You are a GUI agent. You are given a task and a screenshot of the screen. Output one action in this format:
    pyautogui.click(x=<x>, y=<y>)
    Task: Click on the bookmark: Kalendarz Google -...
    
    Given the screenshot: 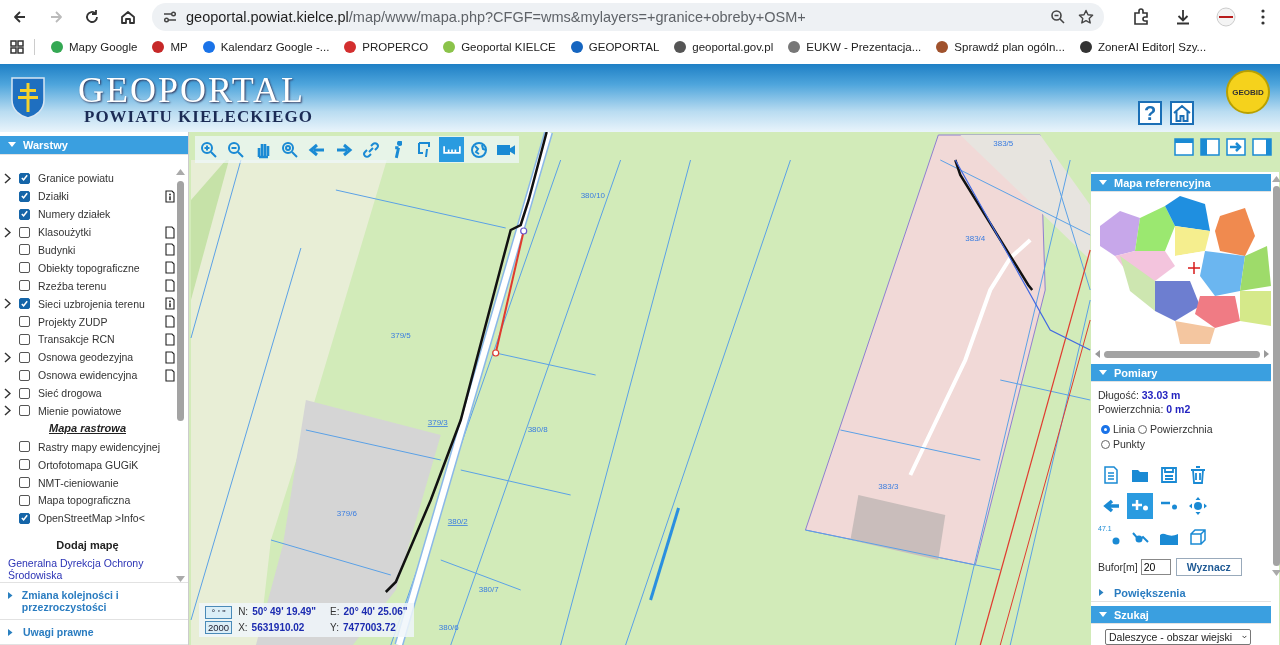 What is the action you would take?
    pyautogui.click(x=265, y=47)
    